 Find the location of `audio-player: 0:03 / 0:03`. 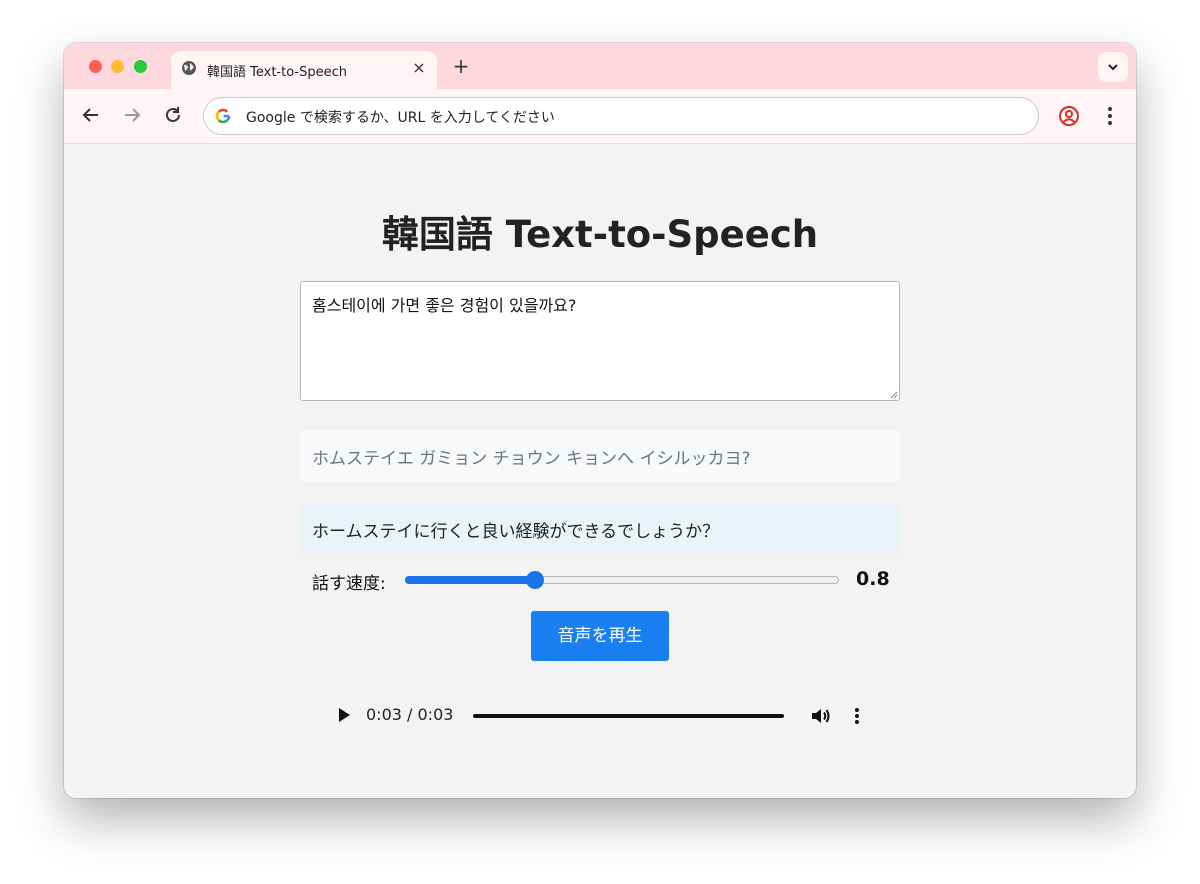

audio-player: 0:03 / 0:03 is located at coordinates (600, 715).